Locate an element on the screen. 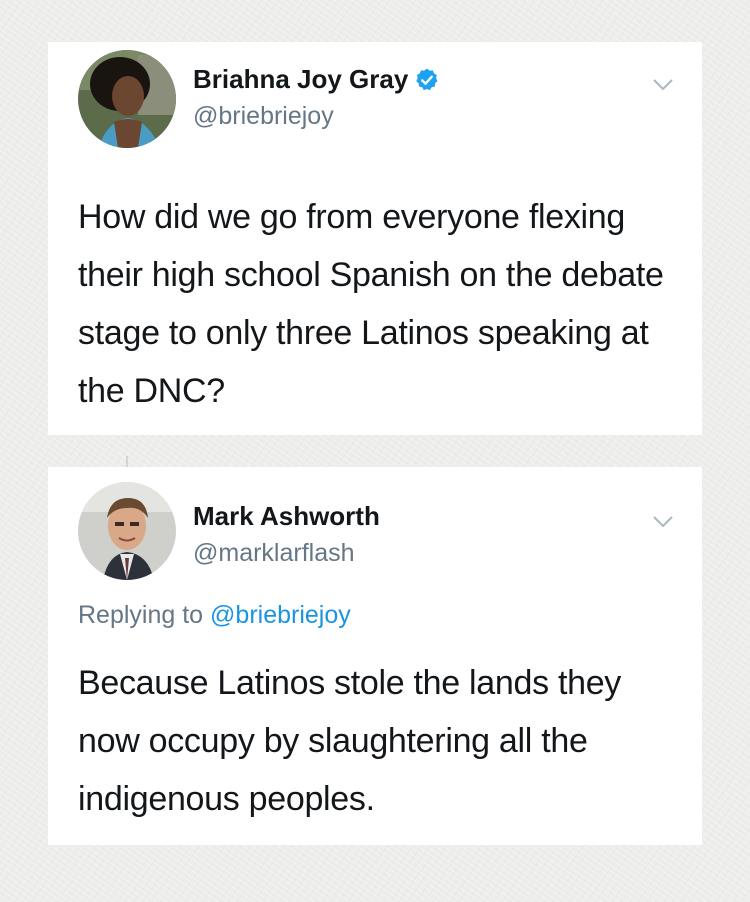 The width and height of the screenshot is (750, 902). reply-context: Replying to @briebriejoy is located at coordinates (214, 615).